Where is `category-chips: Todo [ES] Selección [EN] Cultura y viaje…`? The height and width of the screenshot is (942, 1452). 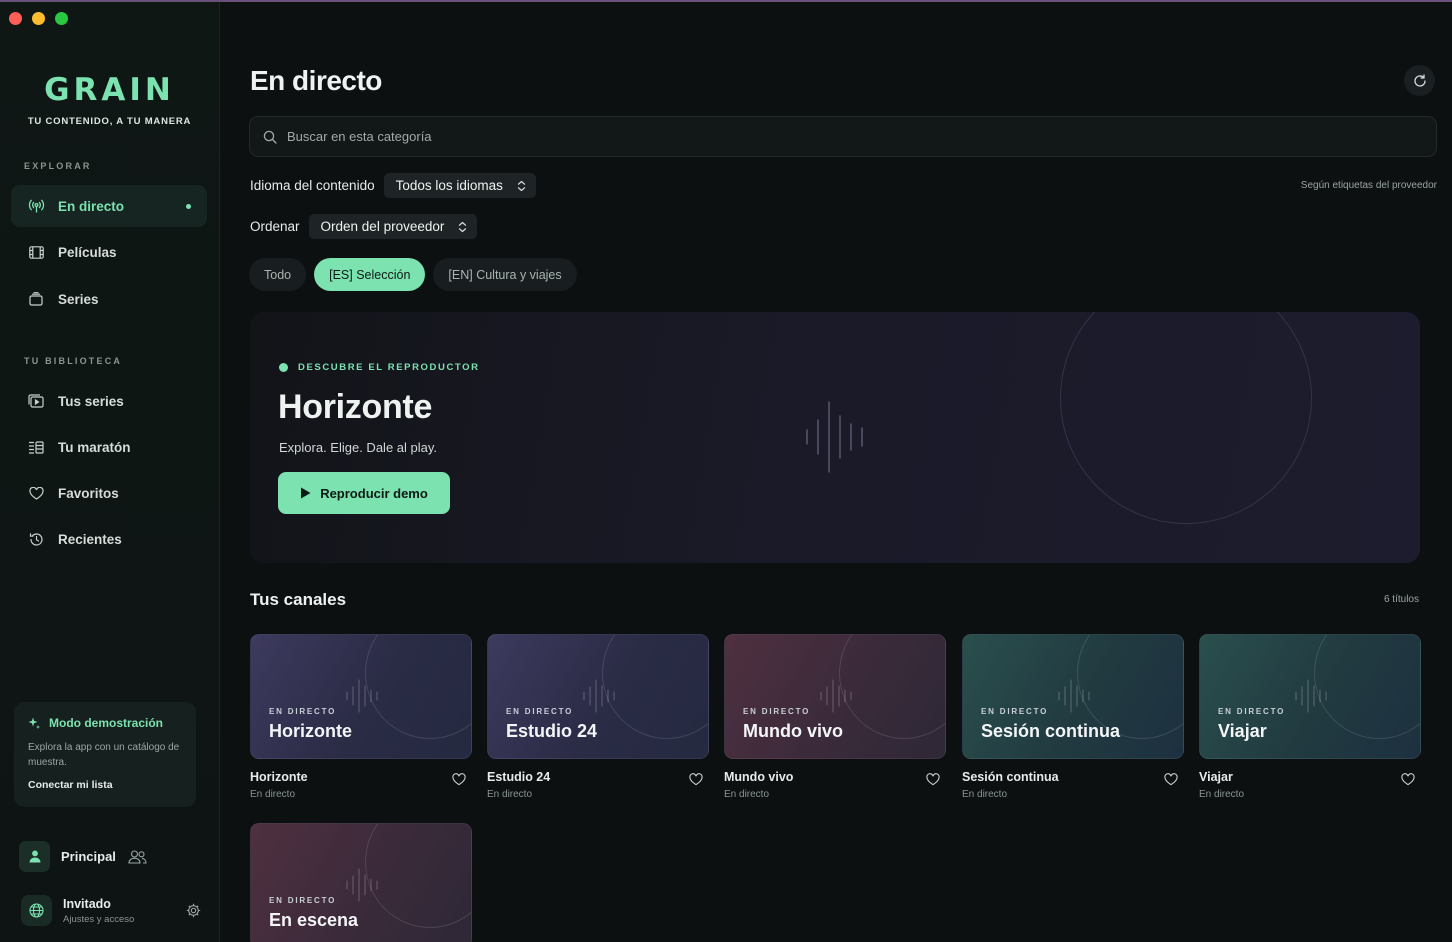
category-chips: Todo [ES] Selección [EN] Cultura y viaje… is located at coordinates (413, 274).